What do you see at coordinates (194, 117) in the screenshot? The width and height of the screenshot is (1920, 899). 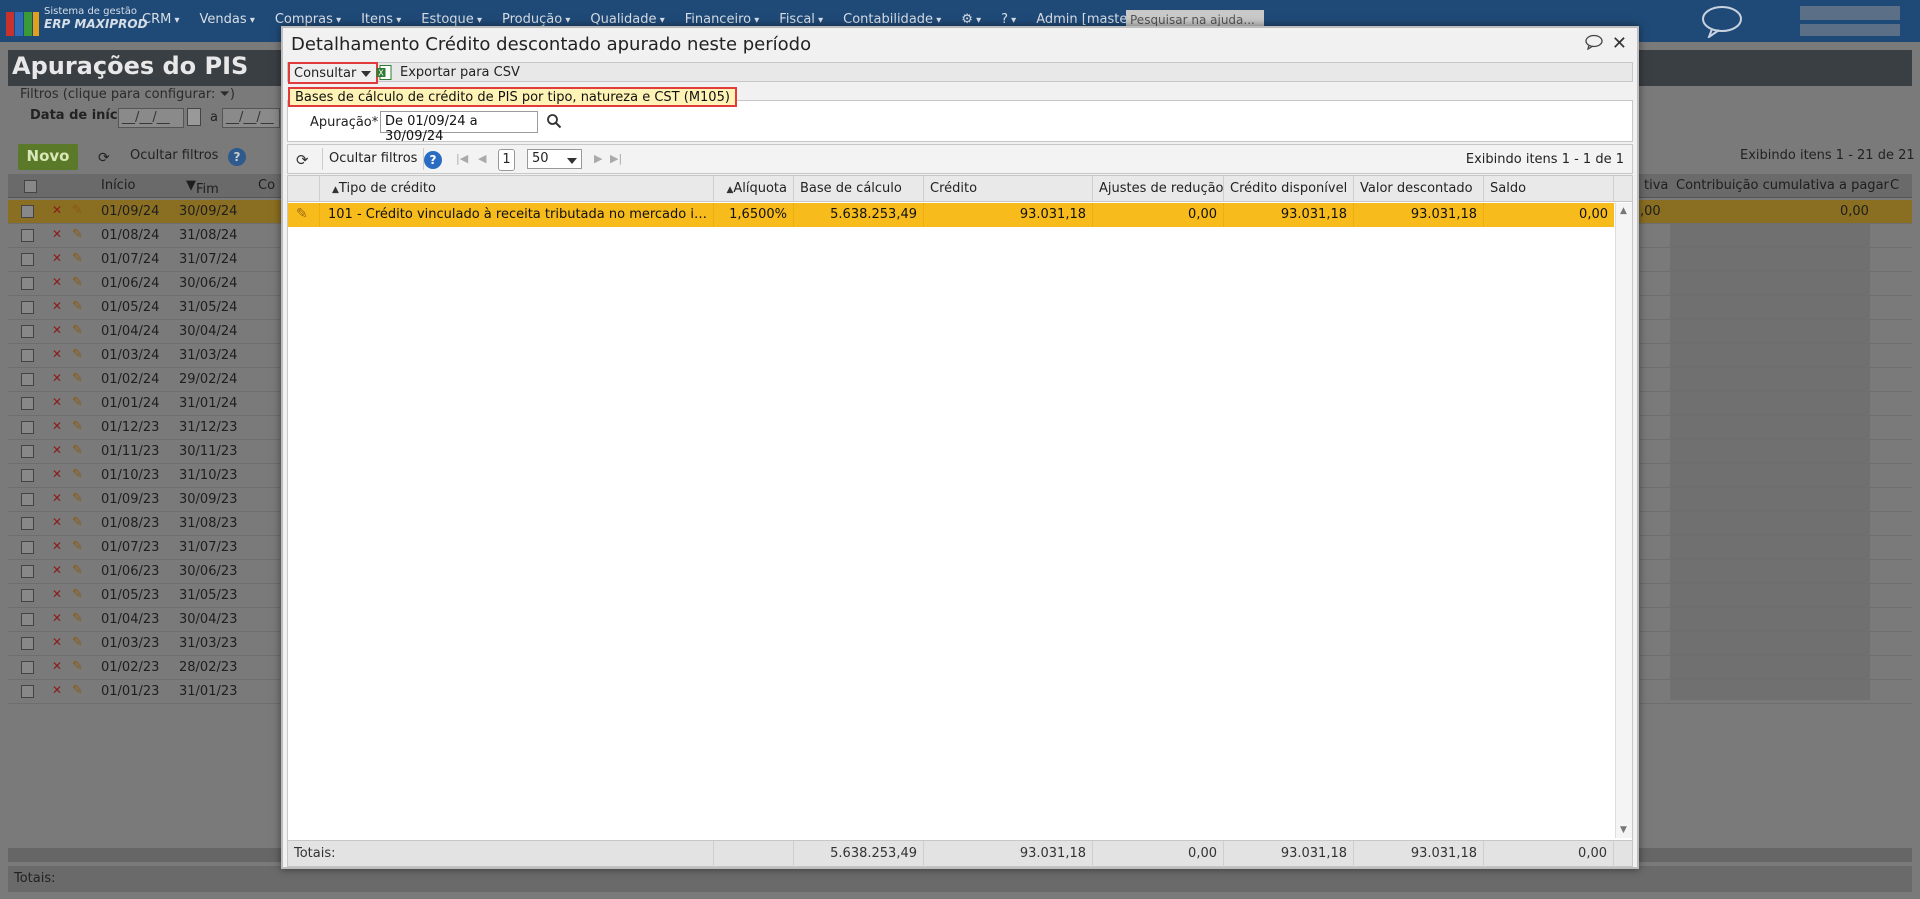 I see `calendar-icon` at bounding box center [194, 117].